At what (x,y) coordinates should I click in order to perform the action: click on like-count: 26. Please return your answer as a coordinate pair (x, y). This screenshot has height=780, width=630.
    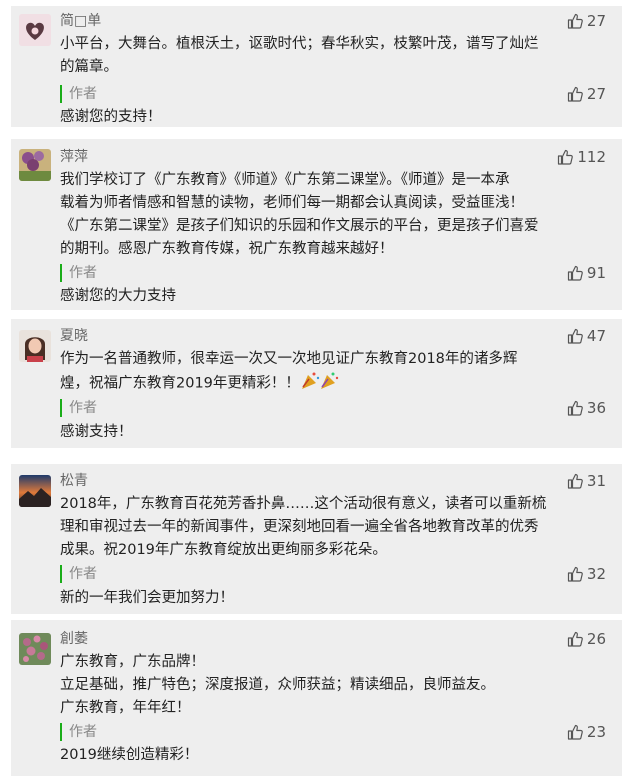
    Looking at the image, I should click on (596, 639).